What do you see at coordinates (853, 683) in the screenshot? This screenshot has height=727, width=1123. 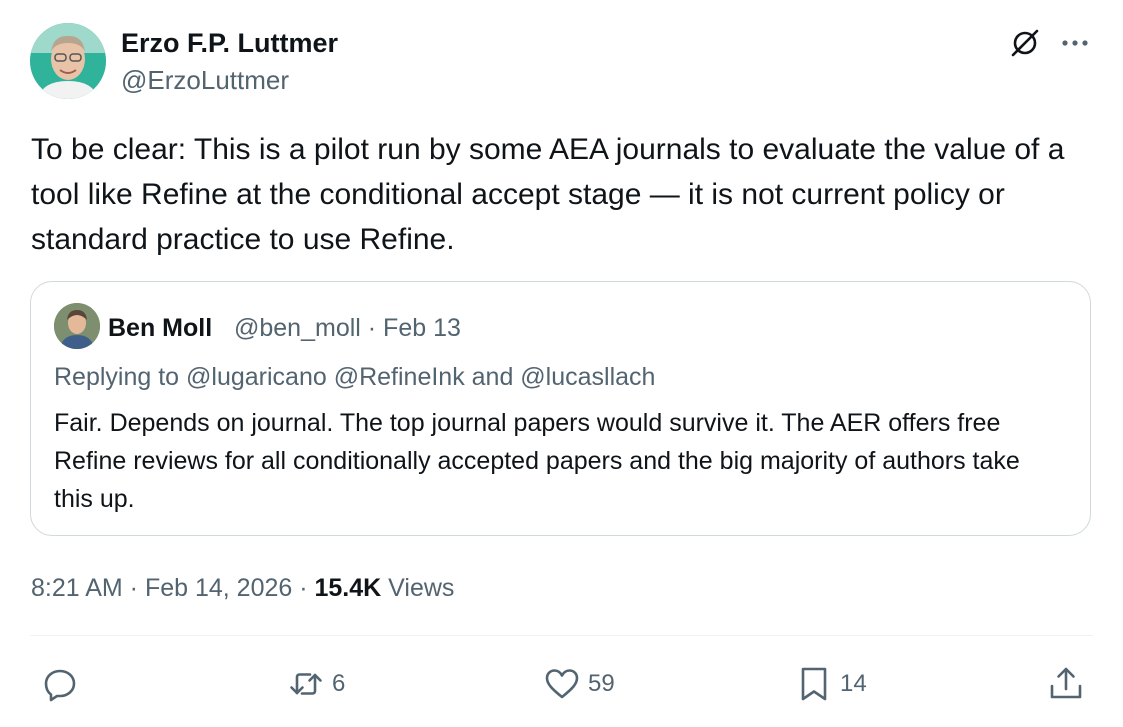 I see `bookmark-count: 14` at bounding box center [853, 683].